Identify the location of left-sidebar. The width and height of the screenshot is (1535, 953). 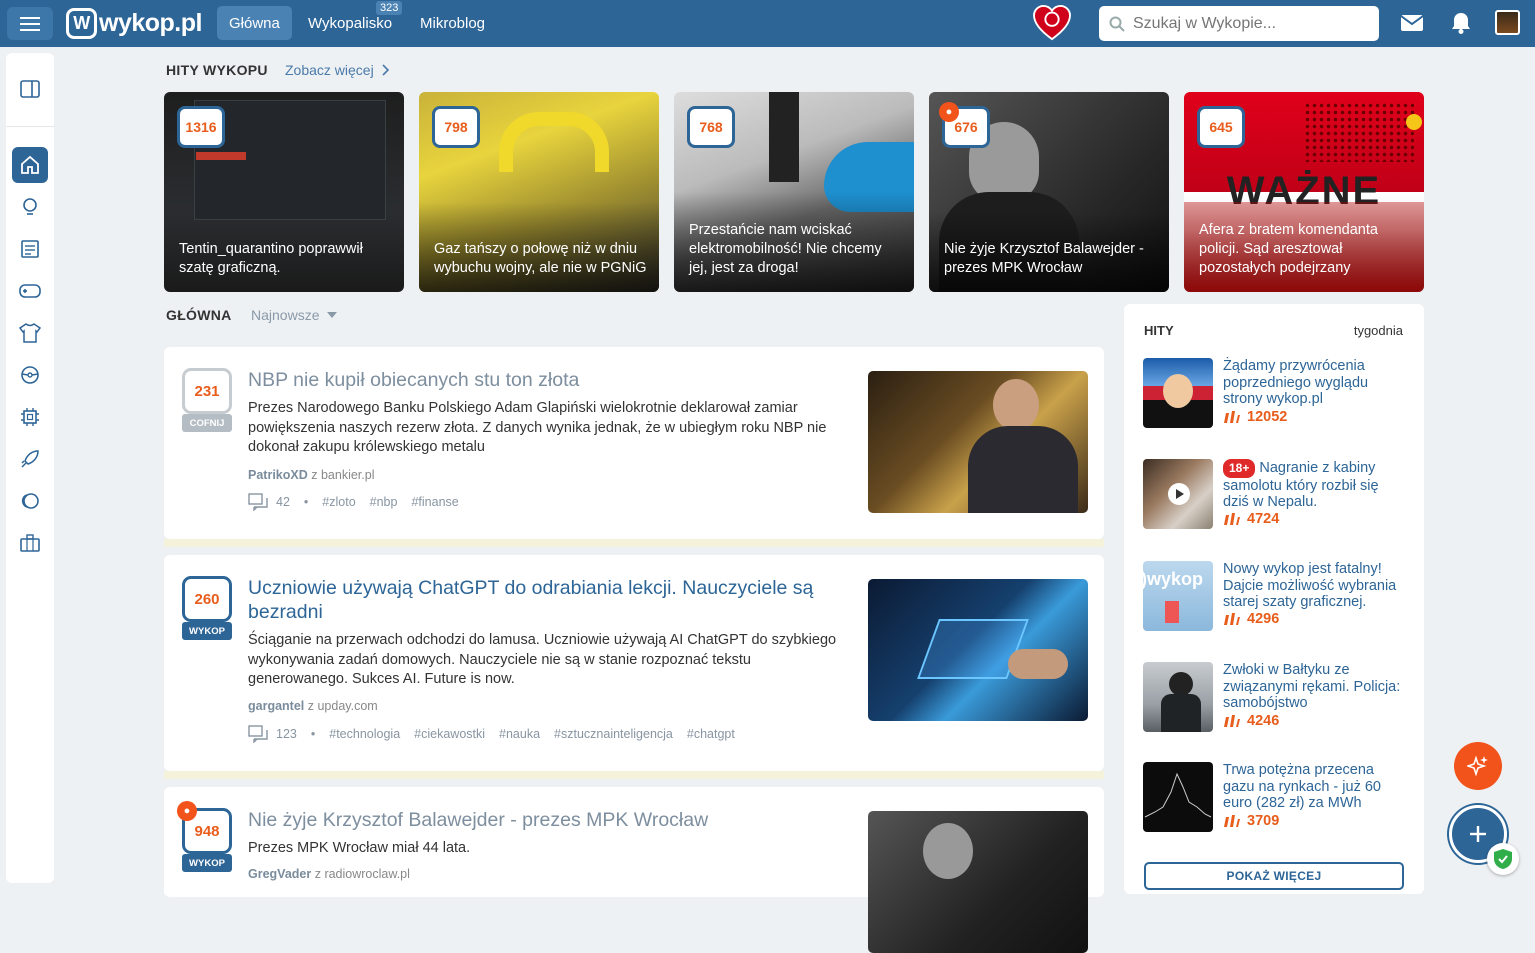
(30, 468).